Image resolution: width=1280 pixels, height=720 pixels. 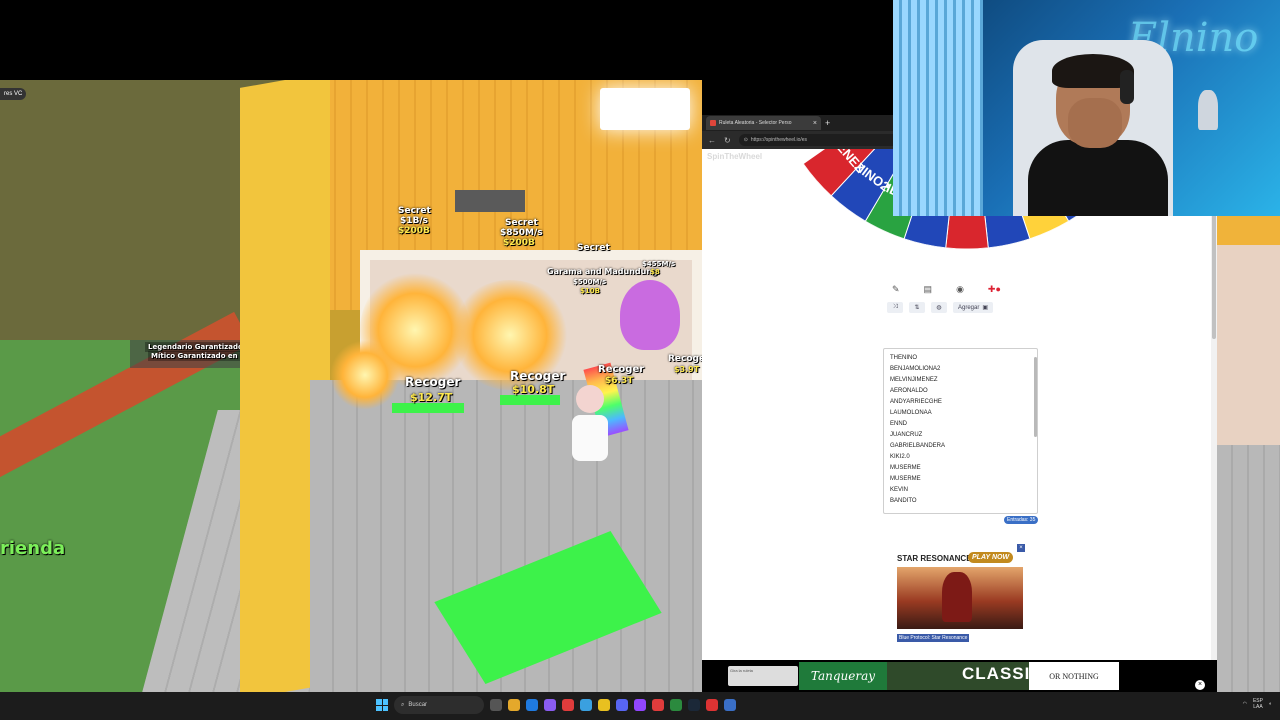 What do you see at coordinates (1214, 404) in the screenshot?
I see `page-scrollbar` at bounding box center [1214, 404].